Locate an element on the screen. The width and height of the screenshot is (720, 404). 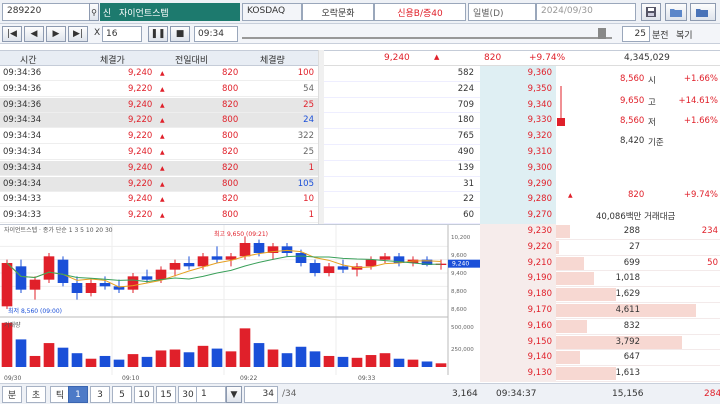
bid-row: 9,130 1,613 is located at coordinates (600, 374).